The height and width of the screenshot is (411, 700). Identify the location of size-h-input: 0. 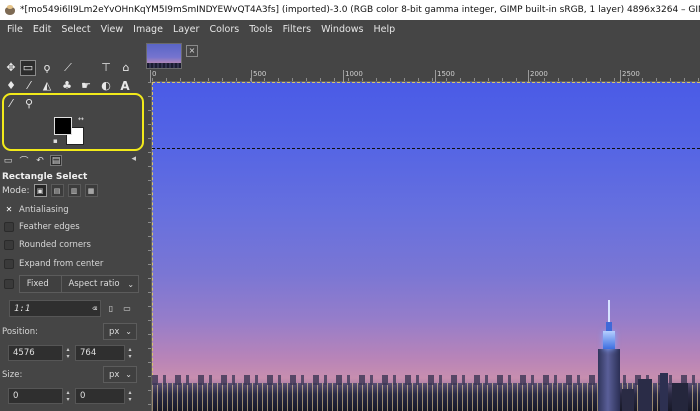
(100, 396).